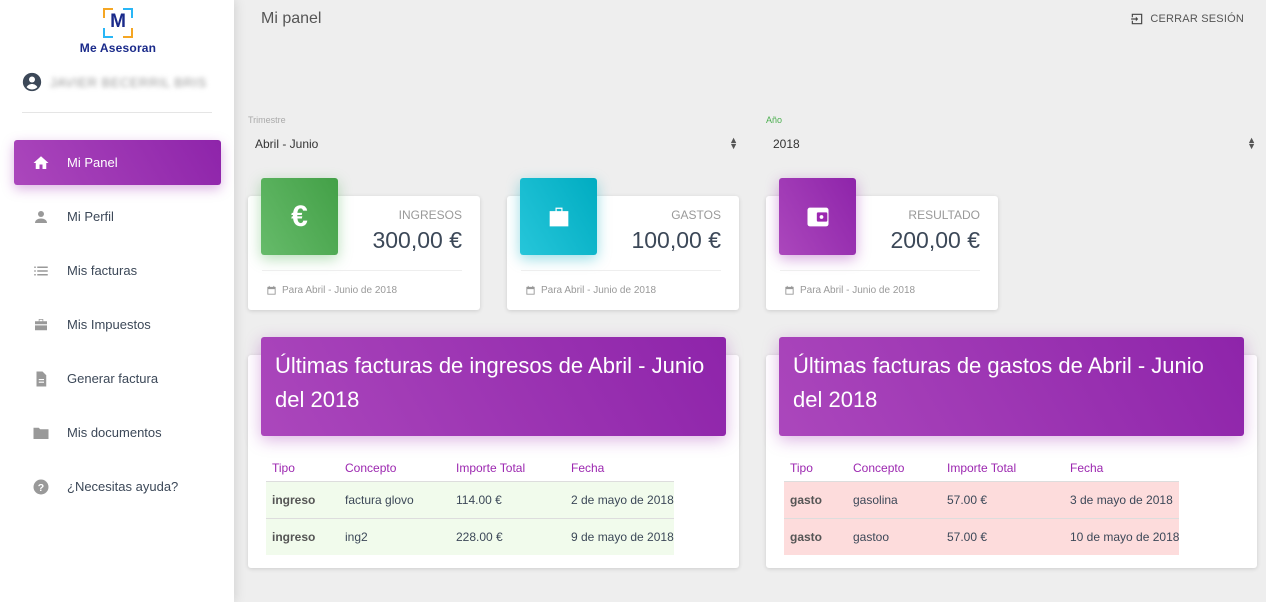  What do you see at coordinates (430, 215) in the screenshot?
I see `stat-label: INGRESOS` at bounding box center [430, 215].